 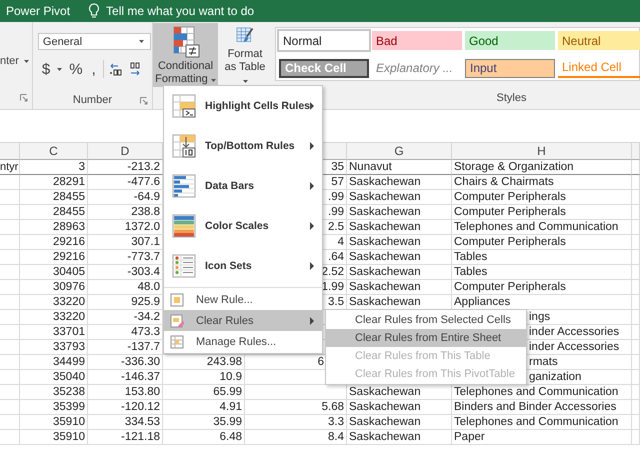 What do you see at coordinates (417, 40) in the screenshot?
I see `cell-style-option: Bad` at bounding box center [417, 40].